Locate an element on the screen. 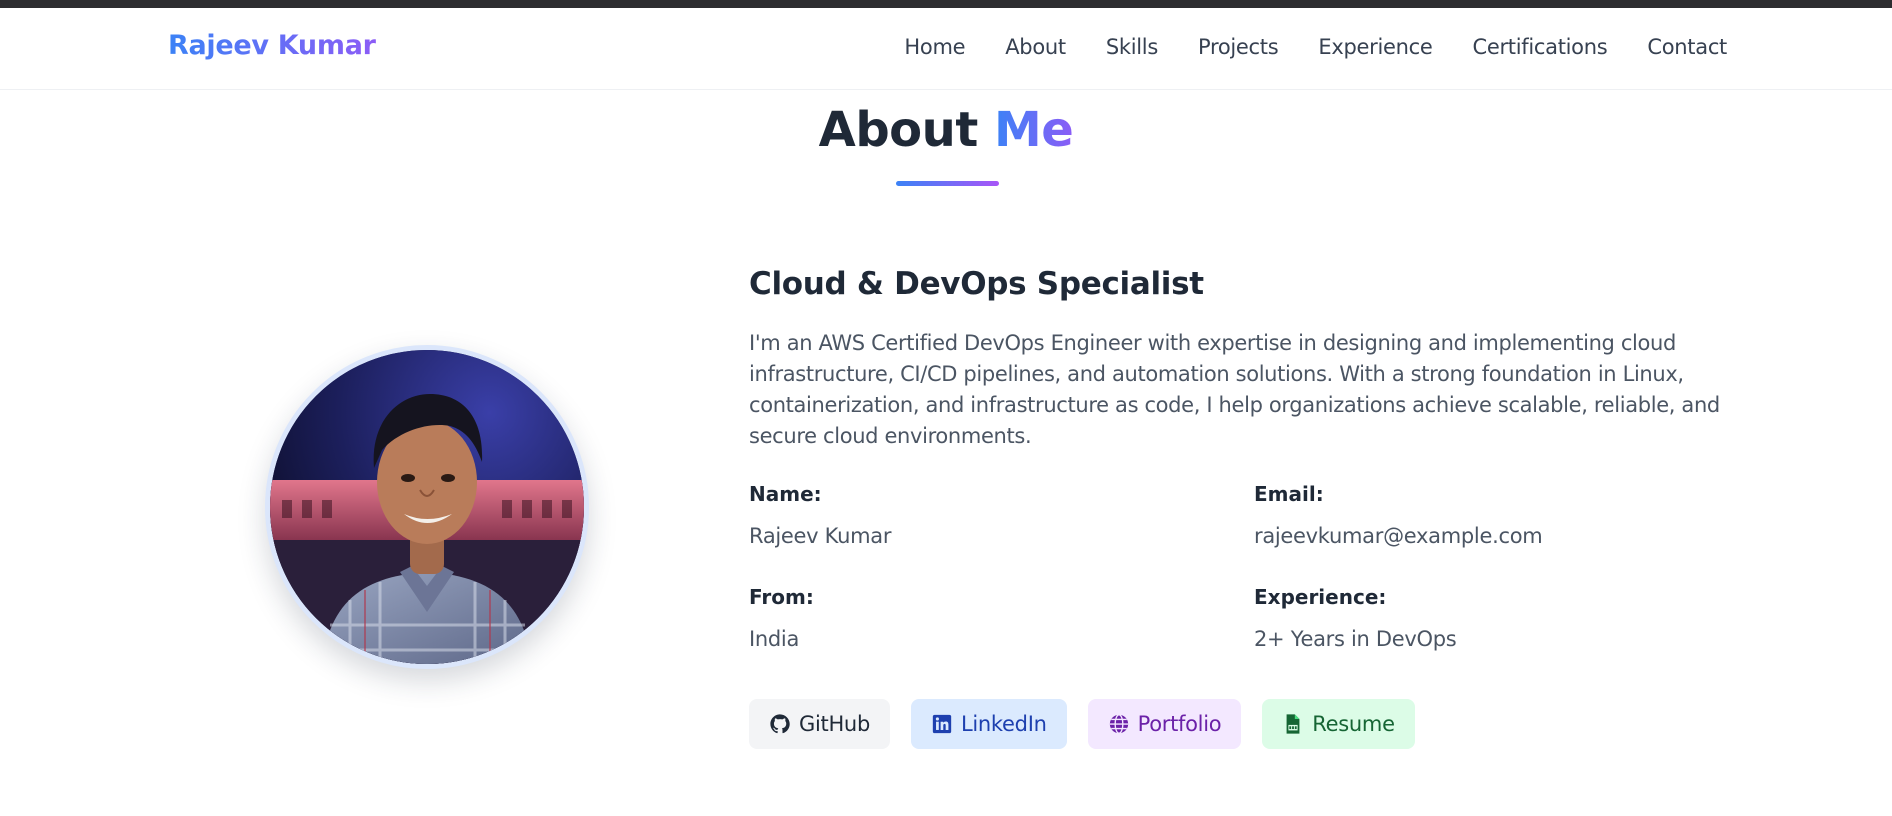 This screenshot has width=1892, height=816. name-value: Rajeev Kumar is located at coordinates (820, 536).